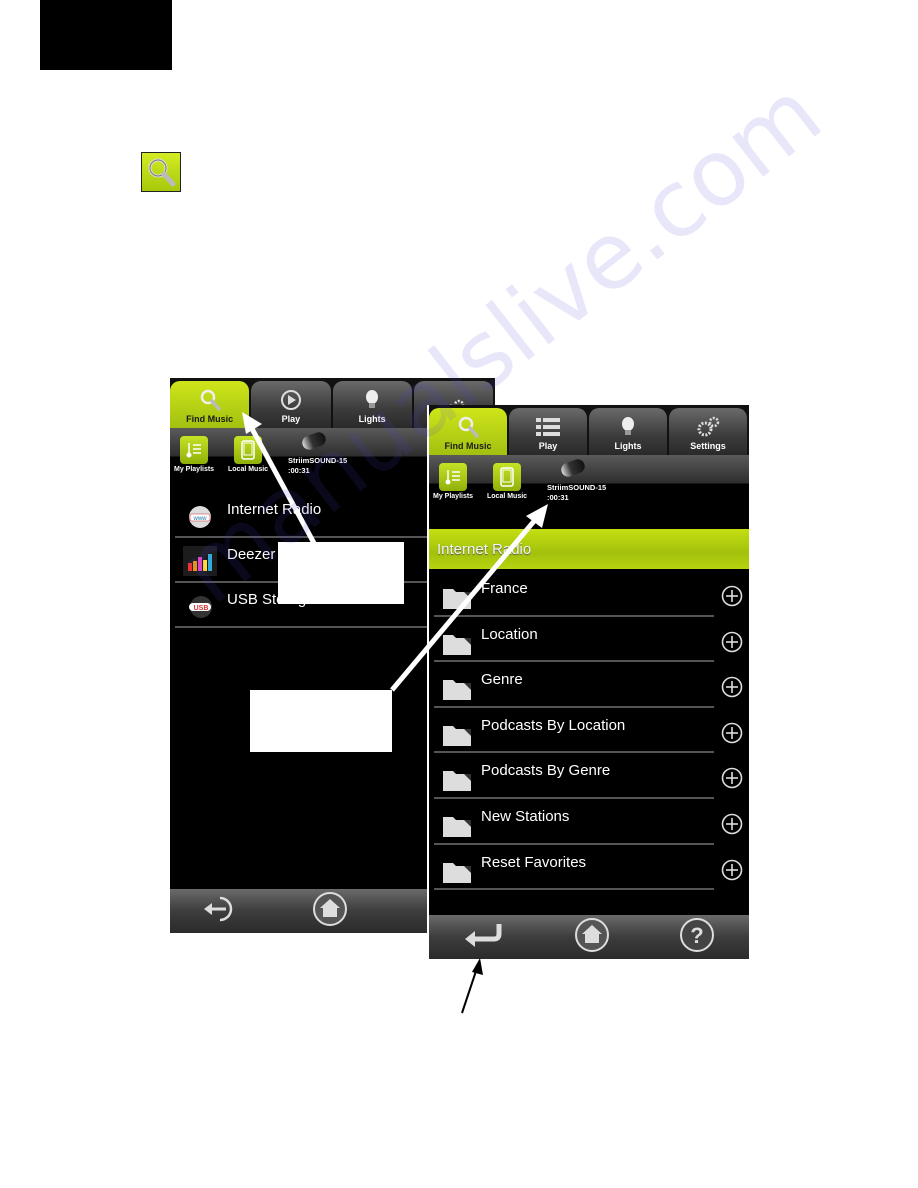 The height and width of the screenshot is (1188, 918). Describe the element at coordinates (708, 426) in the screenshot. I see `gears-icon` at that location.